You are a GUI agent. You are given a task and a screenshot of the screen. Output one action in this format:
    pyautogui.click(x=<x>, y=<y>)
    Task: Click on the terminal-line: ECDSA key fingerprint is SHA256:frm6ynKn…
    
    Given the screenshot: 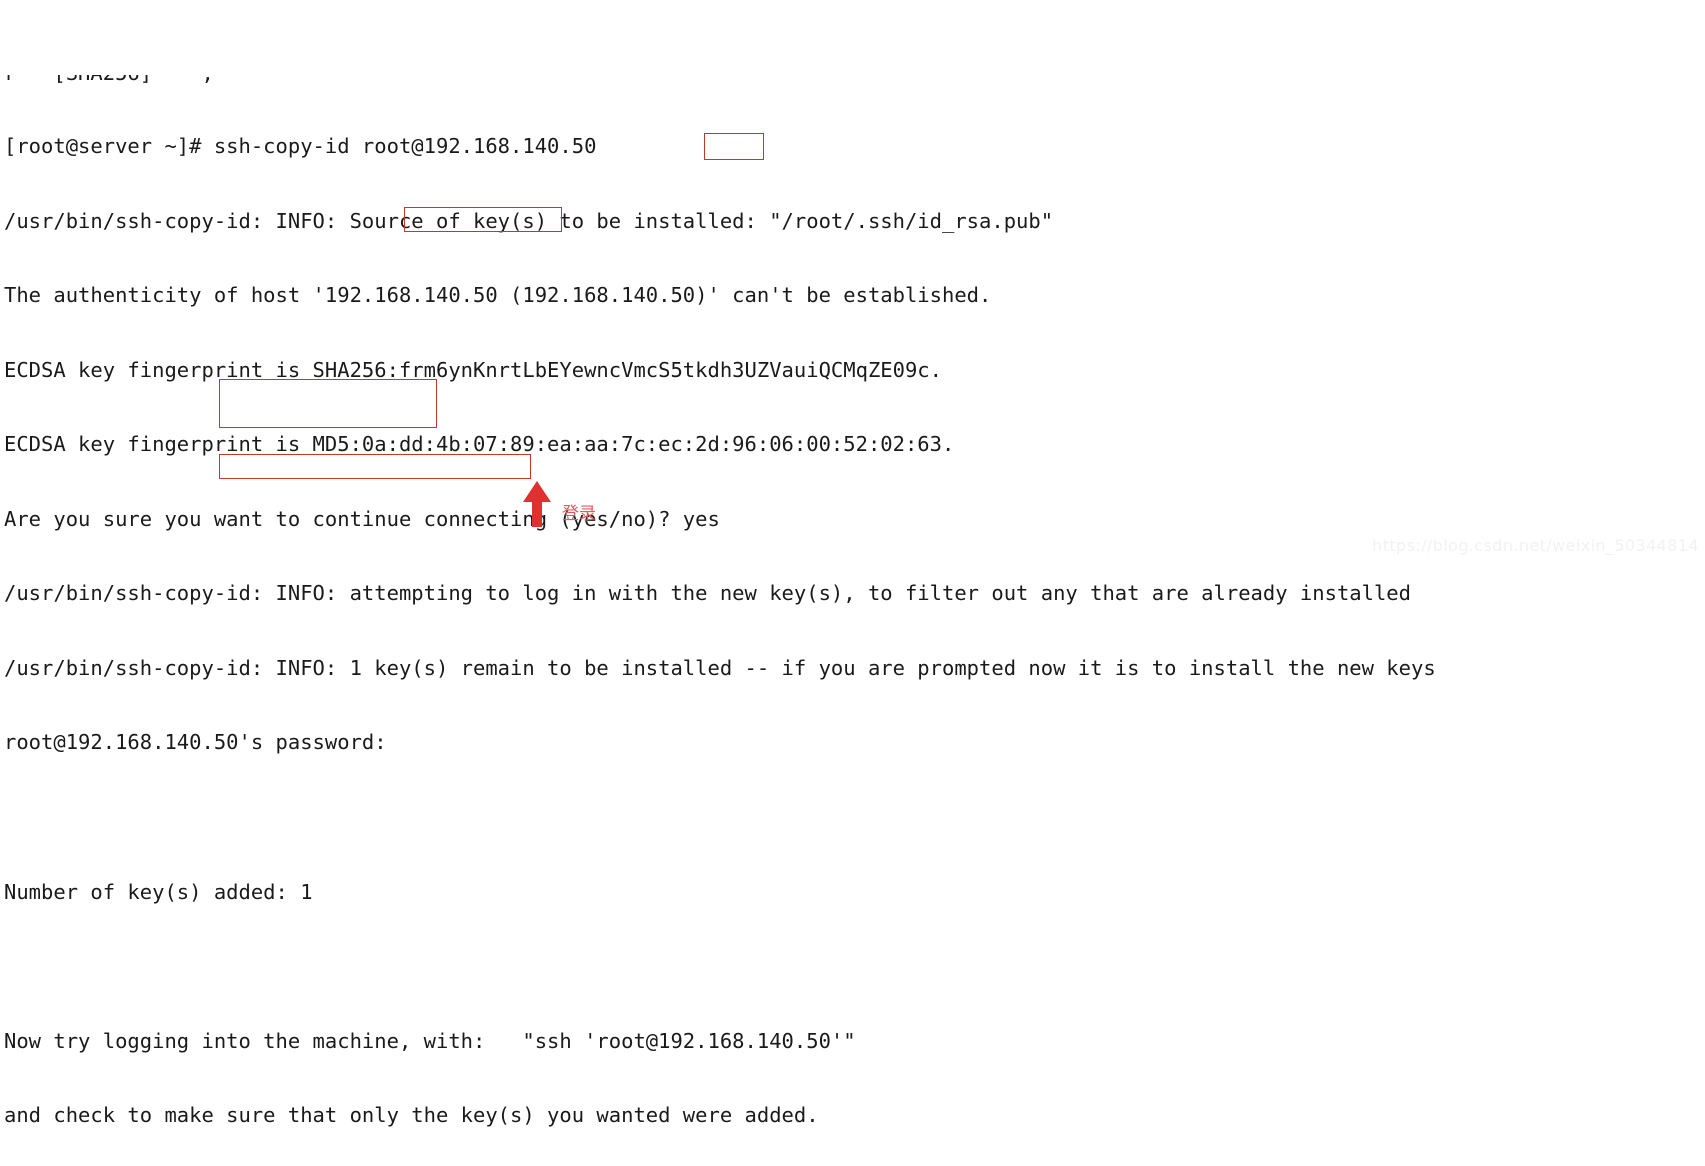 What is the action you would take?
    pyautogui.click(x=473, y=369)
    